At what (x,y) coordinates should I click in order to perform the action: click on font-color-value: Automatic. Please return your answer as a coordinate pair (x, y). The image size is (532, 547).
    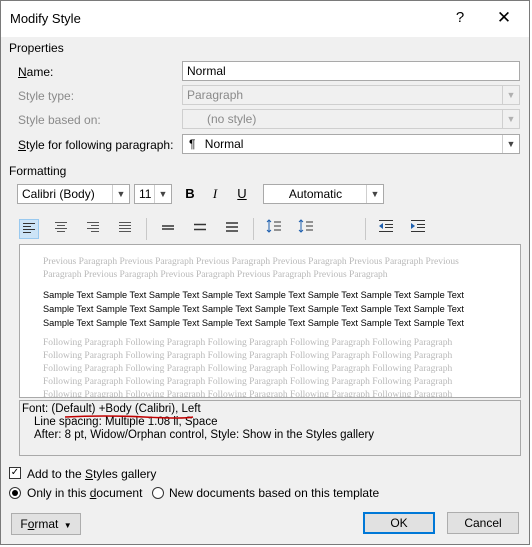
    Looking at the image, I should click on (315, 194).